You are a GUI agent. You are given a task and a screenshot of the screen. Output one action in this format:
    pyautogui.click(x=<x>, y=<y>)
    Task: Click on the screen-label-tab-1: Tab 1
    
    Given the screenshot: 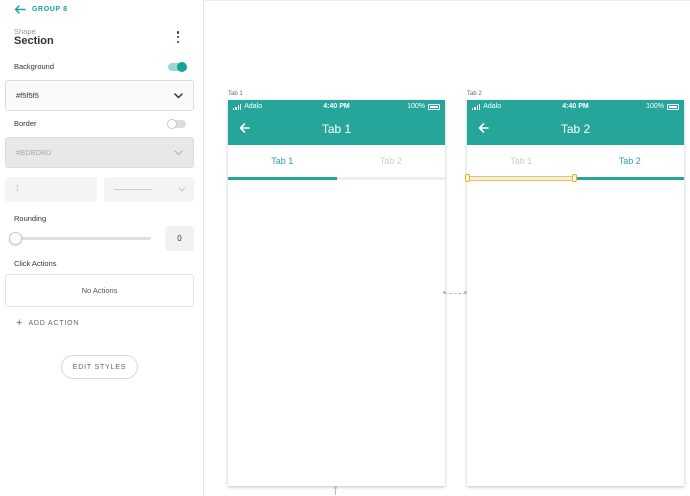 What is the action you would take?
    pyautogui.click(x=235, y=94)
    